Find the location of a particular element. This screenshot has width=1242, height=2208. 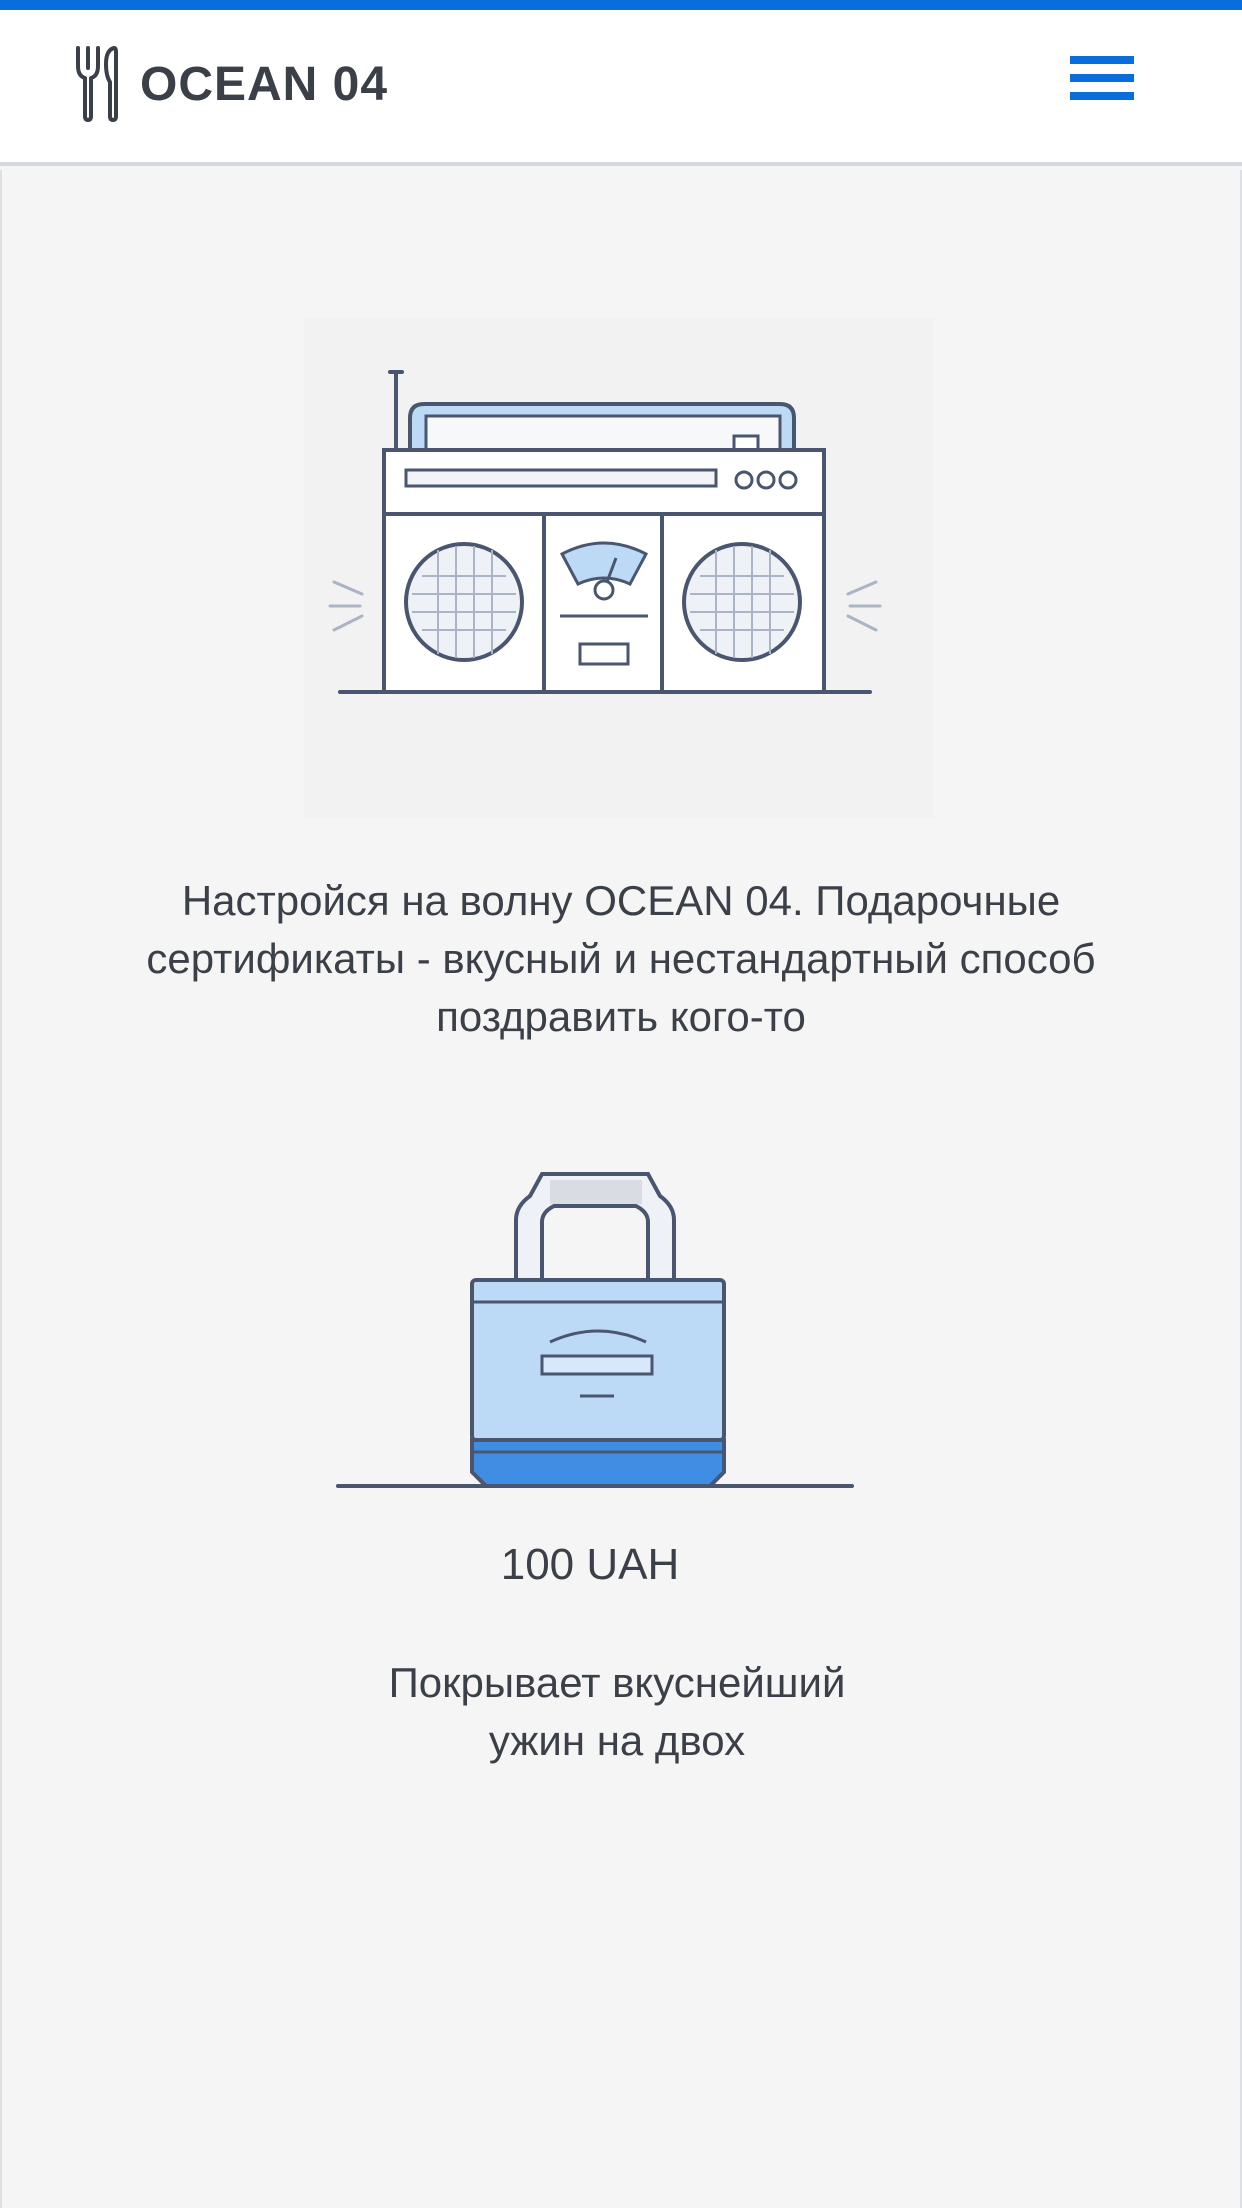

shopping-bag-illustration is located at coordinates (595, 1330).